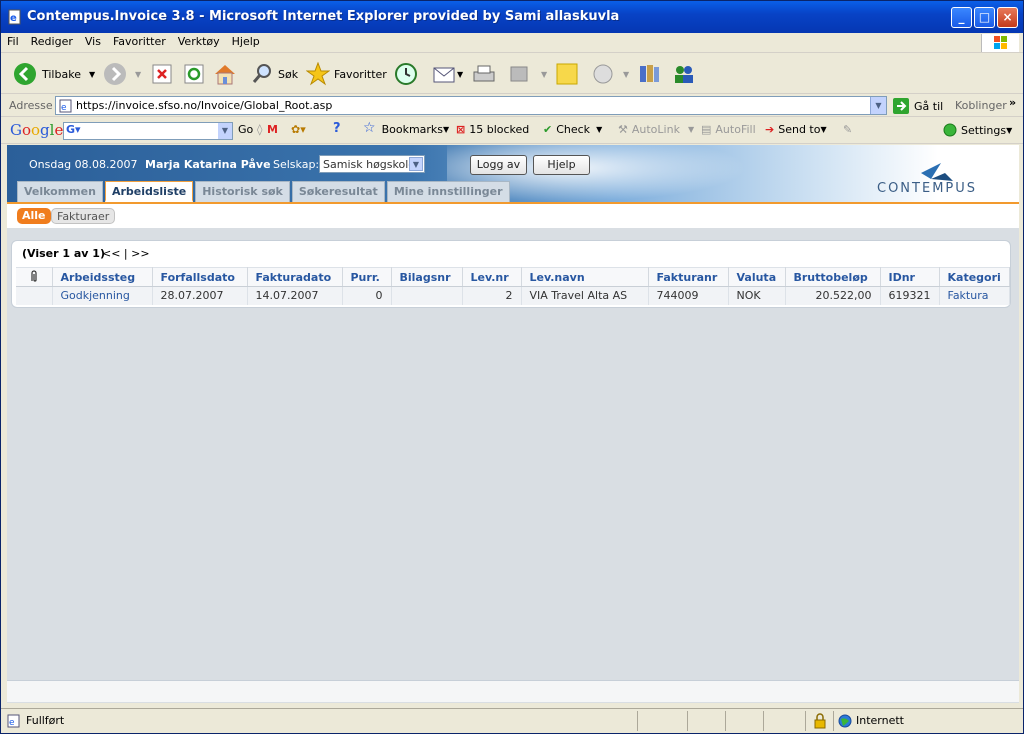 The height and width of the screenshot is (734, 1024). Describe the element at coordinates (406, 128) in the screenshot. I see `bookmarks-button: ☆ Bookmarks ▼` at that location.